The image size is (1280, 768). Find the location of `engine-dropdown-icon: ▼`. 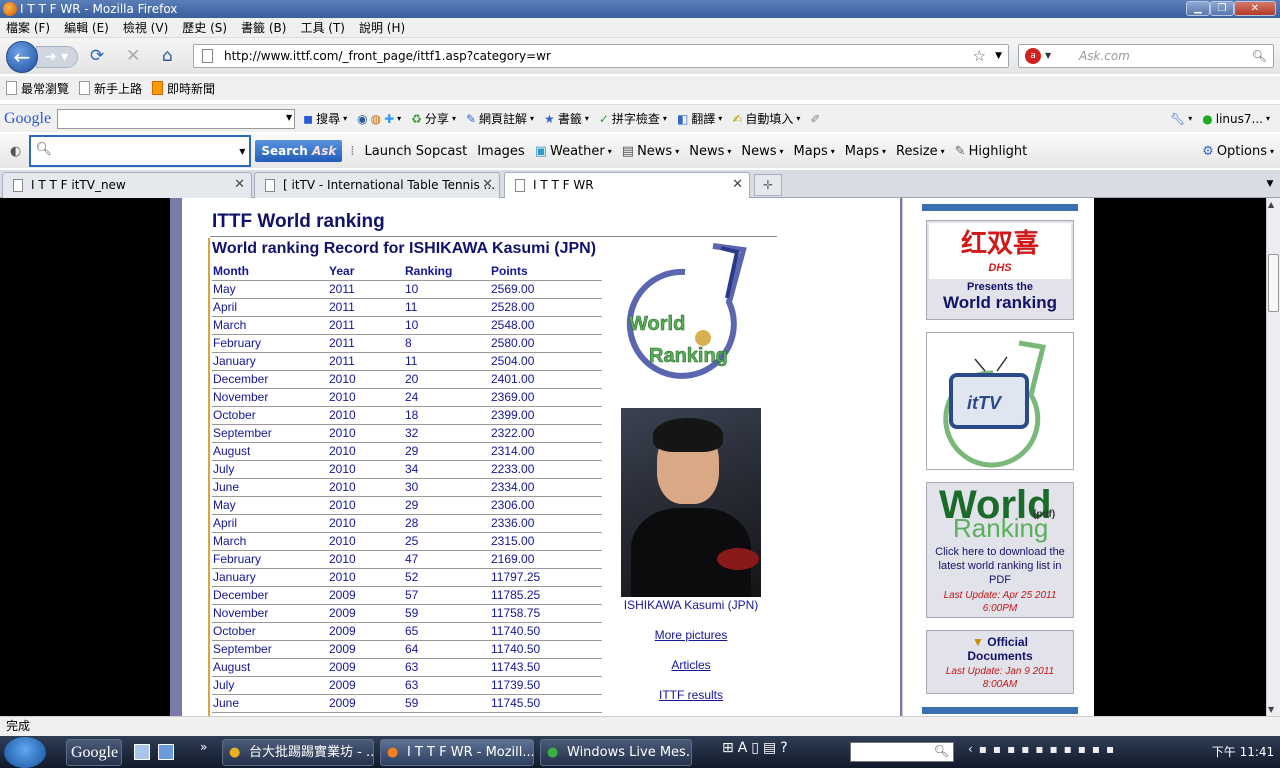

engine-dropdown-icon: ▼ is located at coordinates (1048, 56).